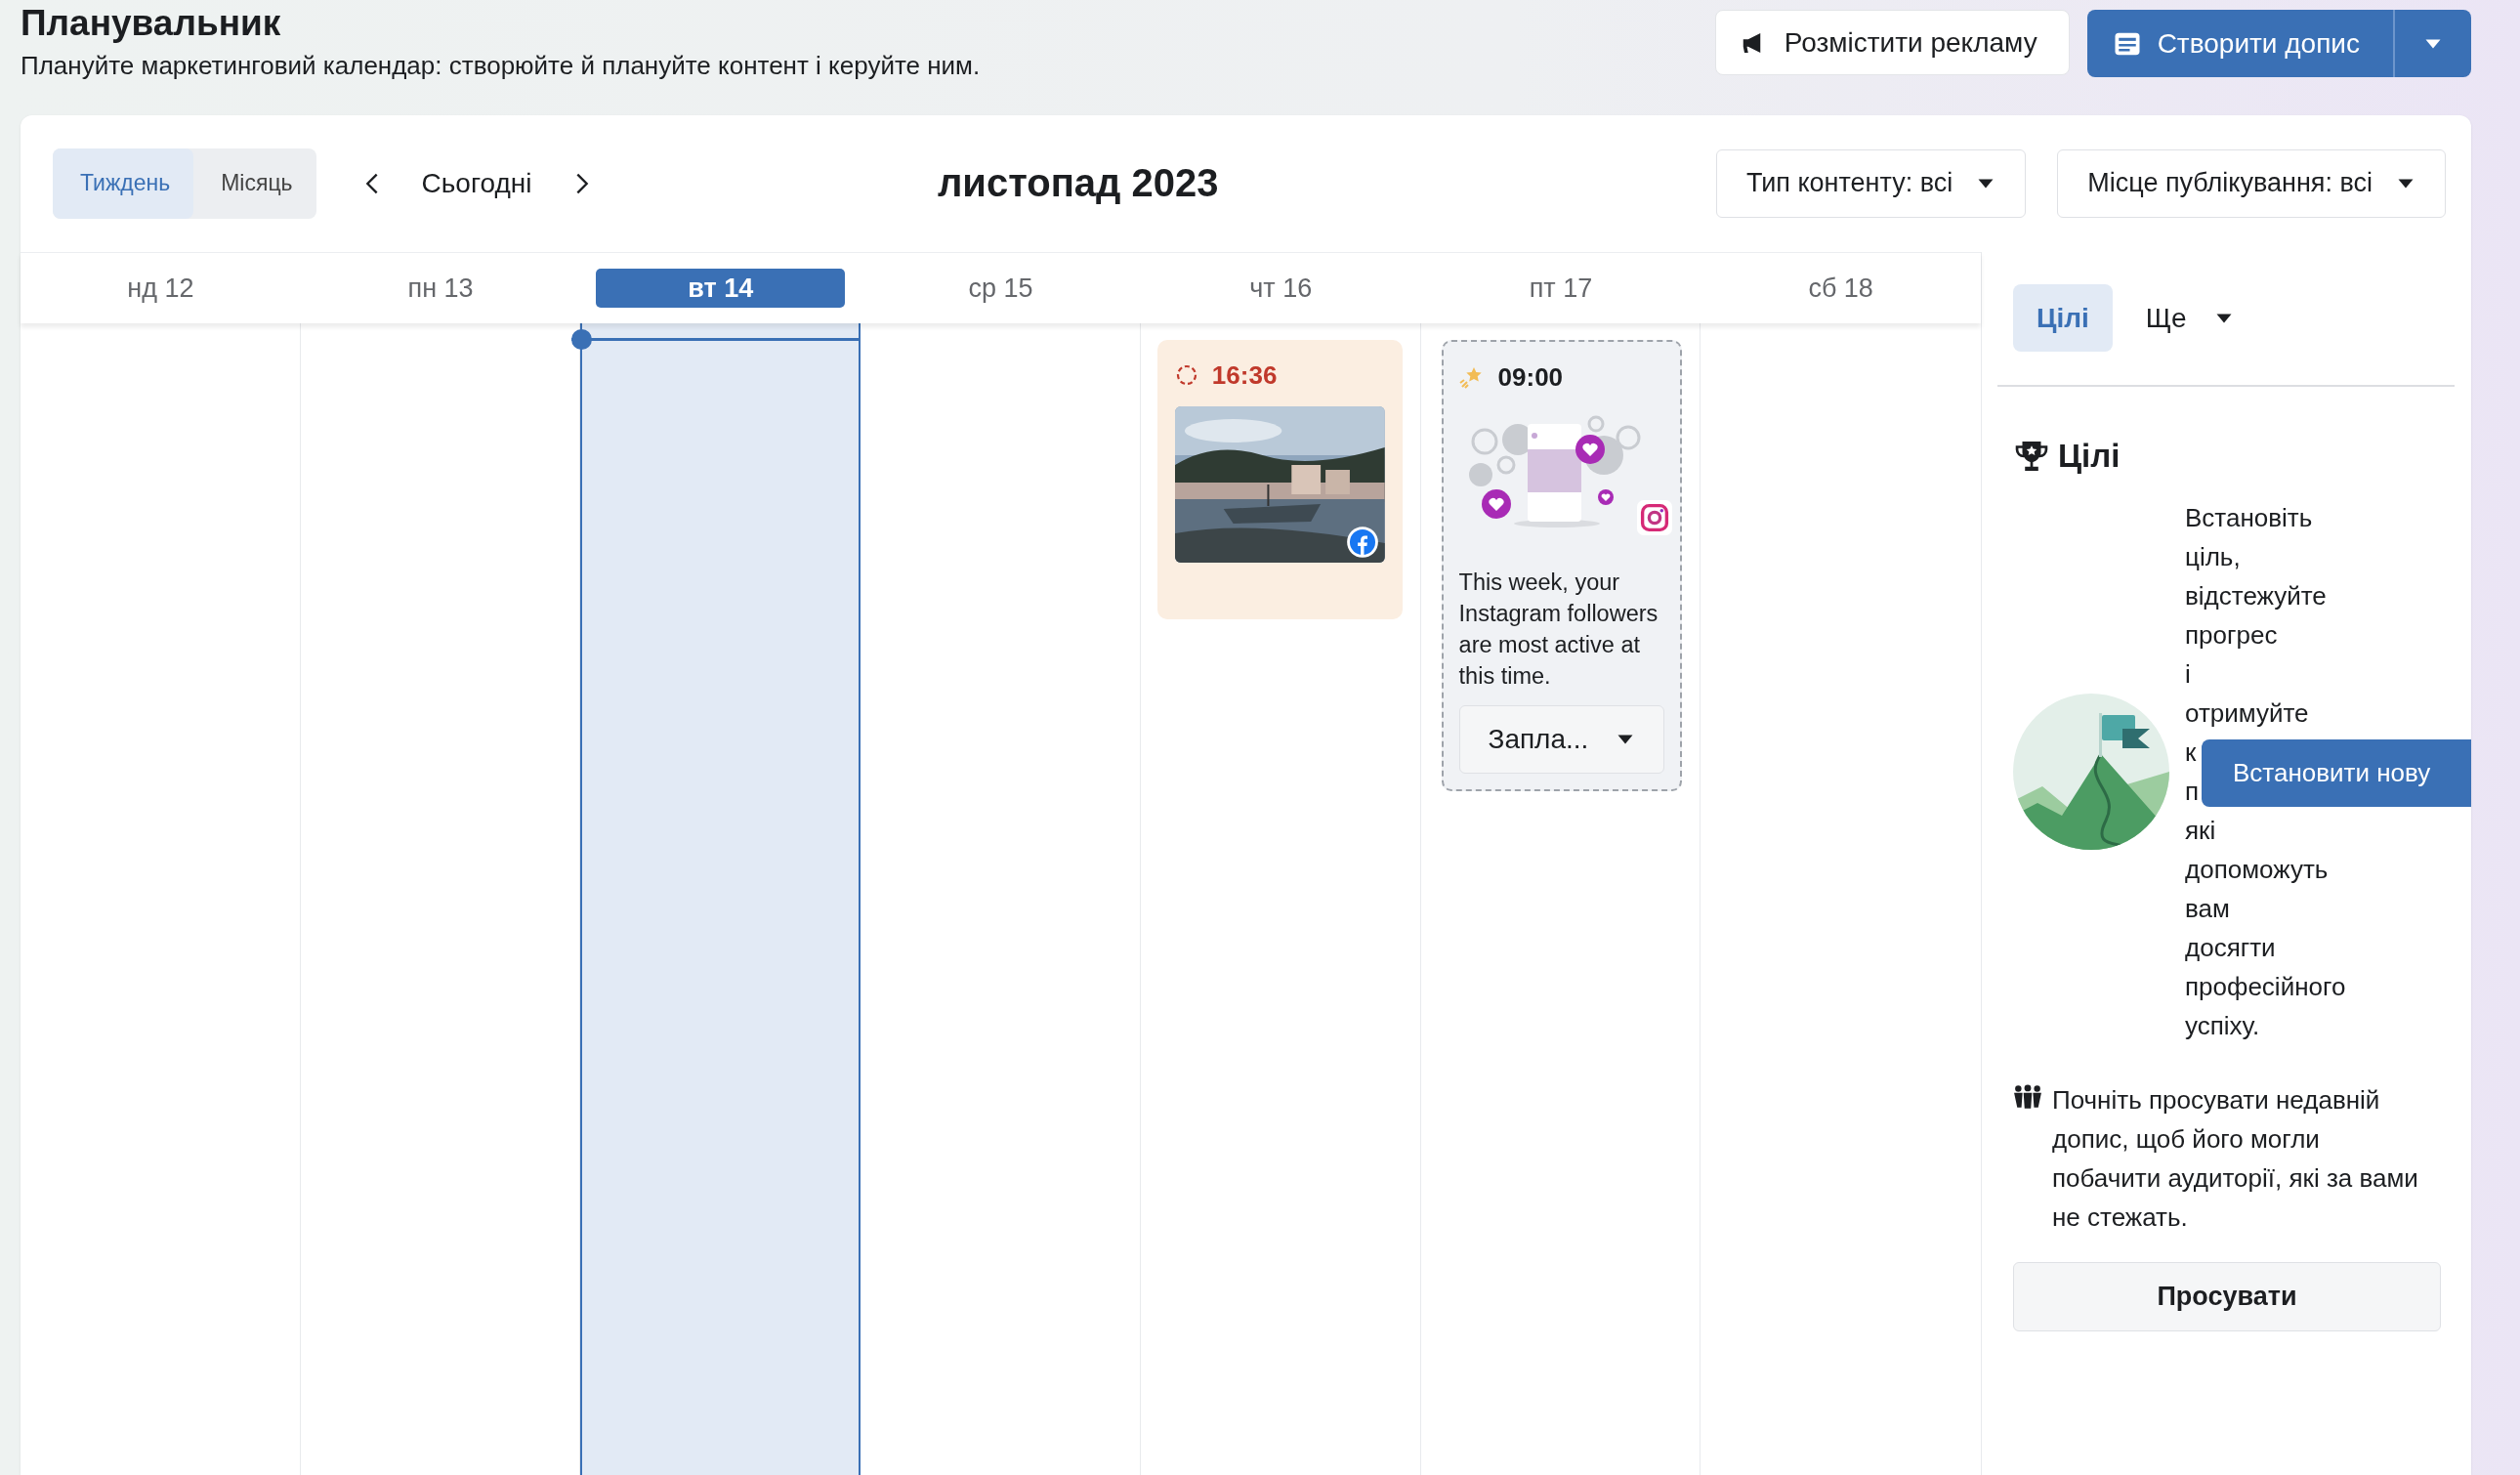  Describe the element at coordinates (1840, 289) in the screenshot. I see `day-header: сб 18` at that location.